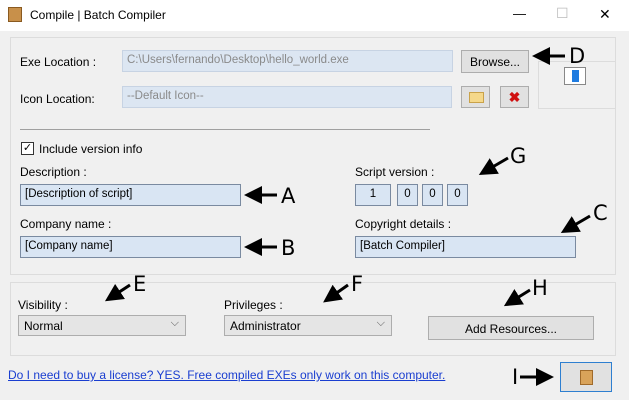 This screenshot has height=400, width=629. Describe the element at coordinates (117, 292) in the screenshot. I see `arrow-e` at that location.